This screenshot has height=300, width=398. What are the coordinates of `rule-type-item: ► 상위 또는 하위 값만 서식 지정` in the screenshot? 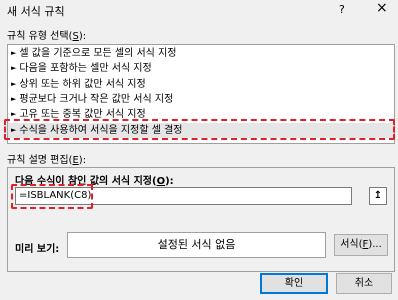 It's located at (78, 84).